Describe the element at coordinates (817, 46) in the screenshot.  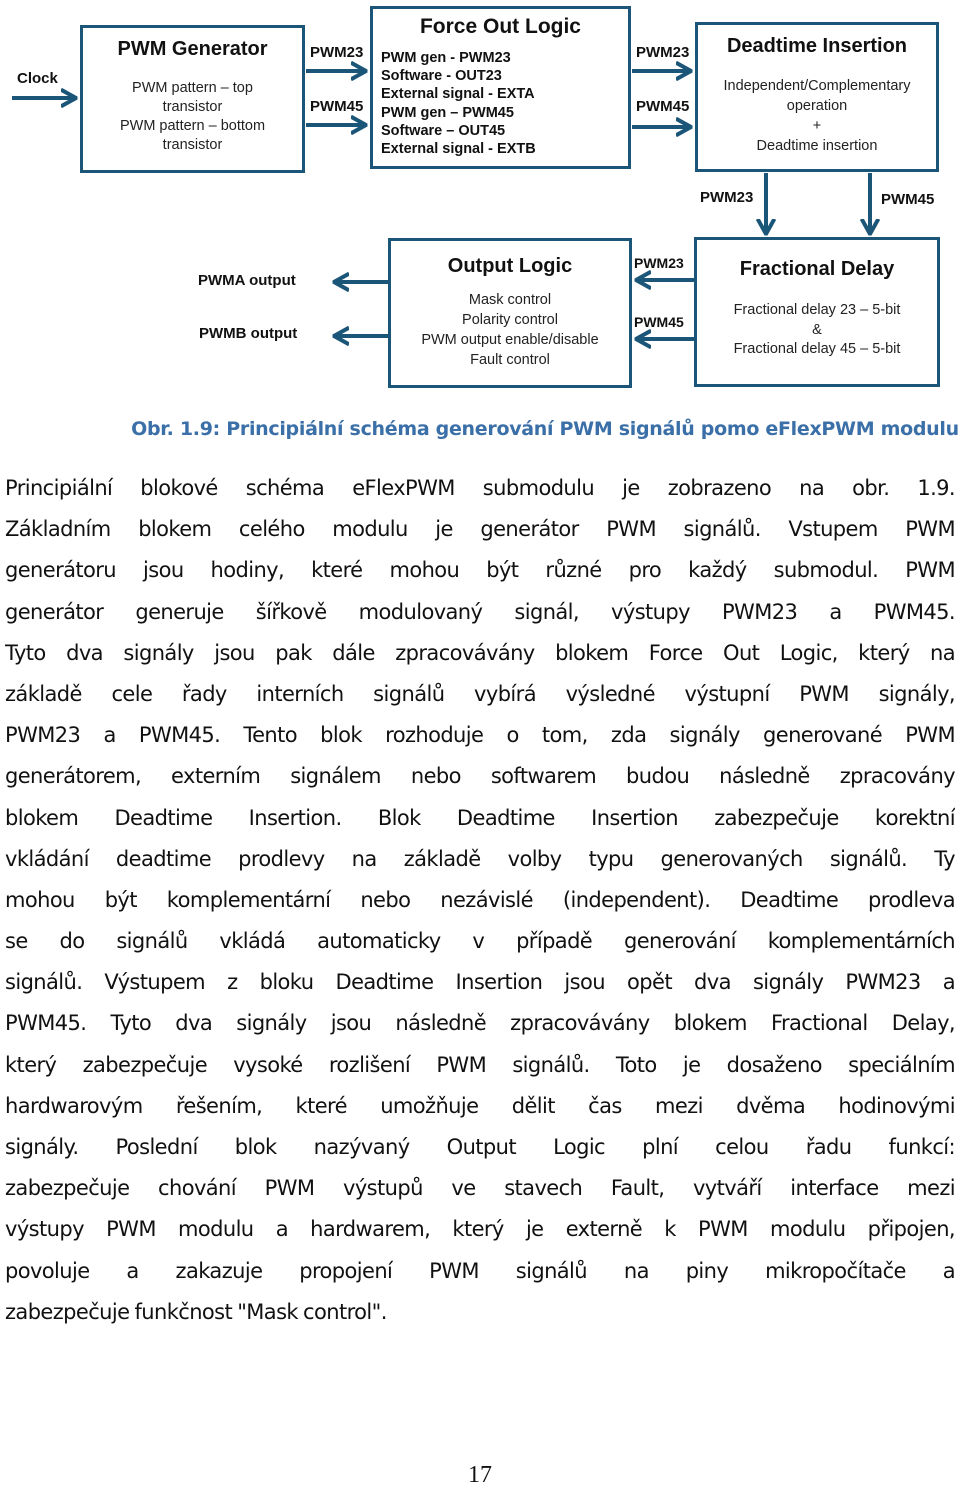
I see `deadtime-insertion-title: Deadtime Insertion` at that location.